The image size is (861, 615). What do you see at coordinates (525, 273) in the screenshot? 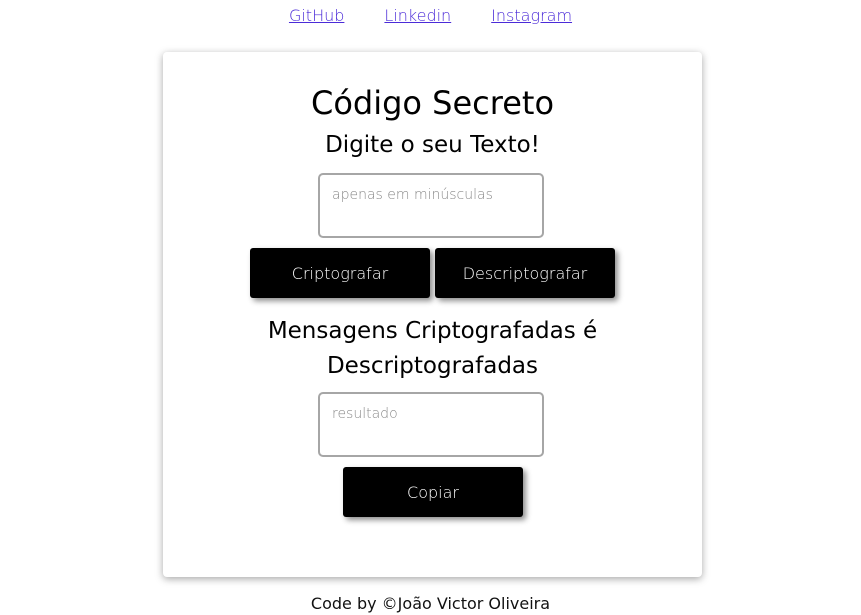
I see `decrypt-button: Descriptografar` at bounding box center [525, 273].